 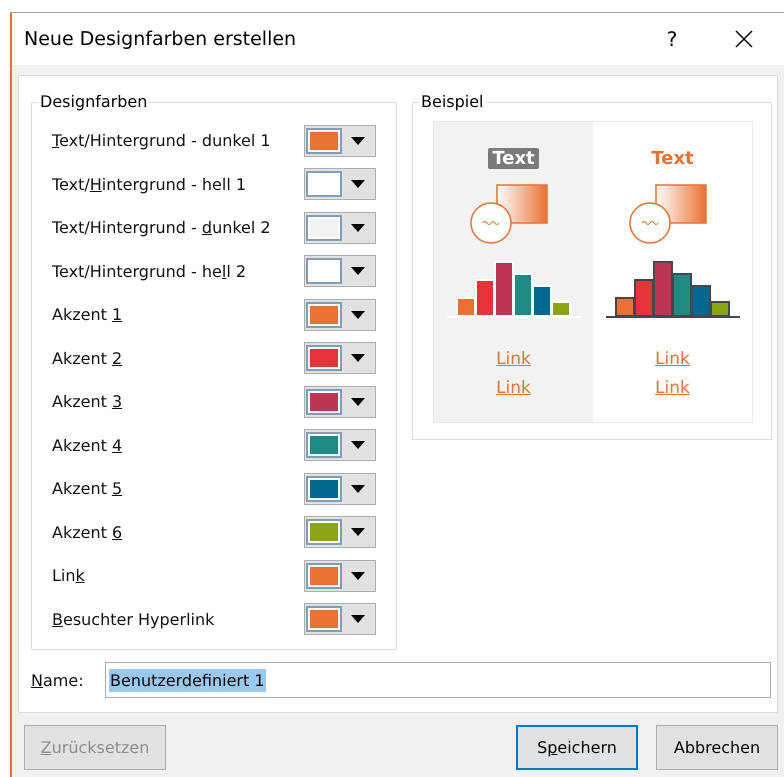 I want to click on name-field: Benutzerdefiniert 1, so click(x=438, y=680).